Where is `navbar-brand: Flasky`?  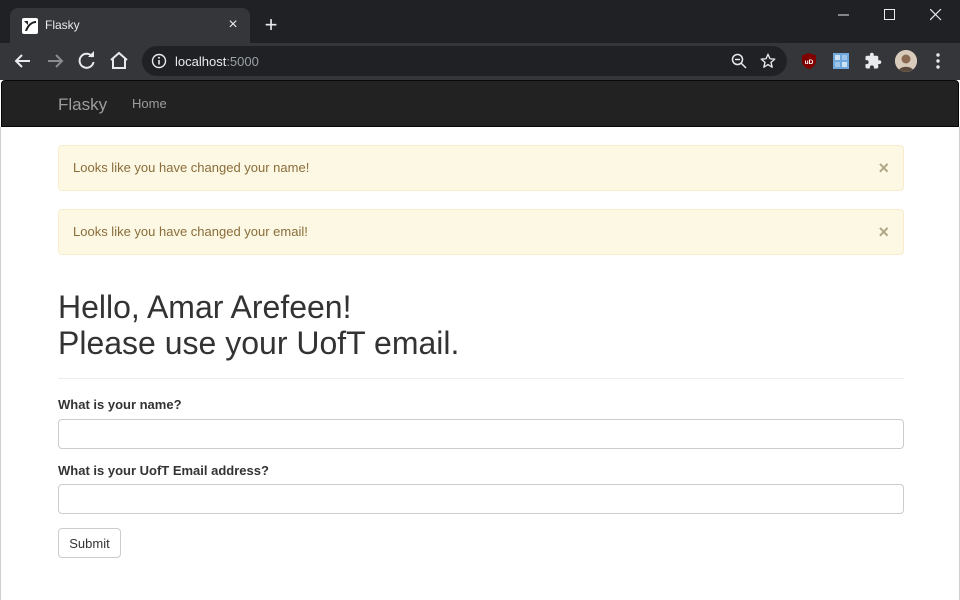
navbar-brand: Flasky is located at coordinates (82, 105).